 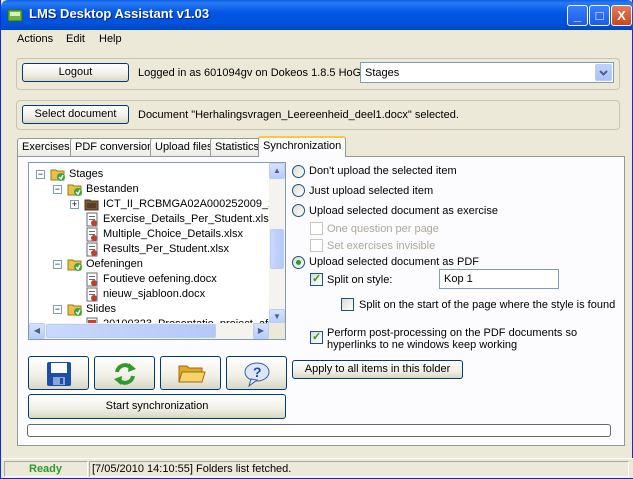 What do you see at coordinates (394, 262) in the screenshot?
I see `upload-pdf-label: Upload selected document as PDF` at bounding box center [394, 262].